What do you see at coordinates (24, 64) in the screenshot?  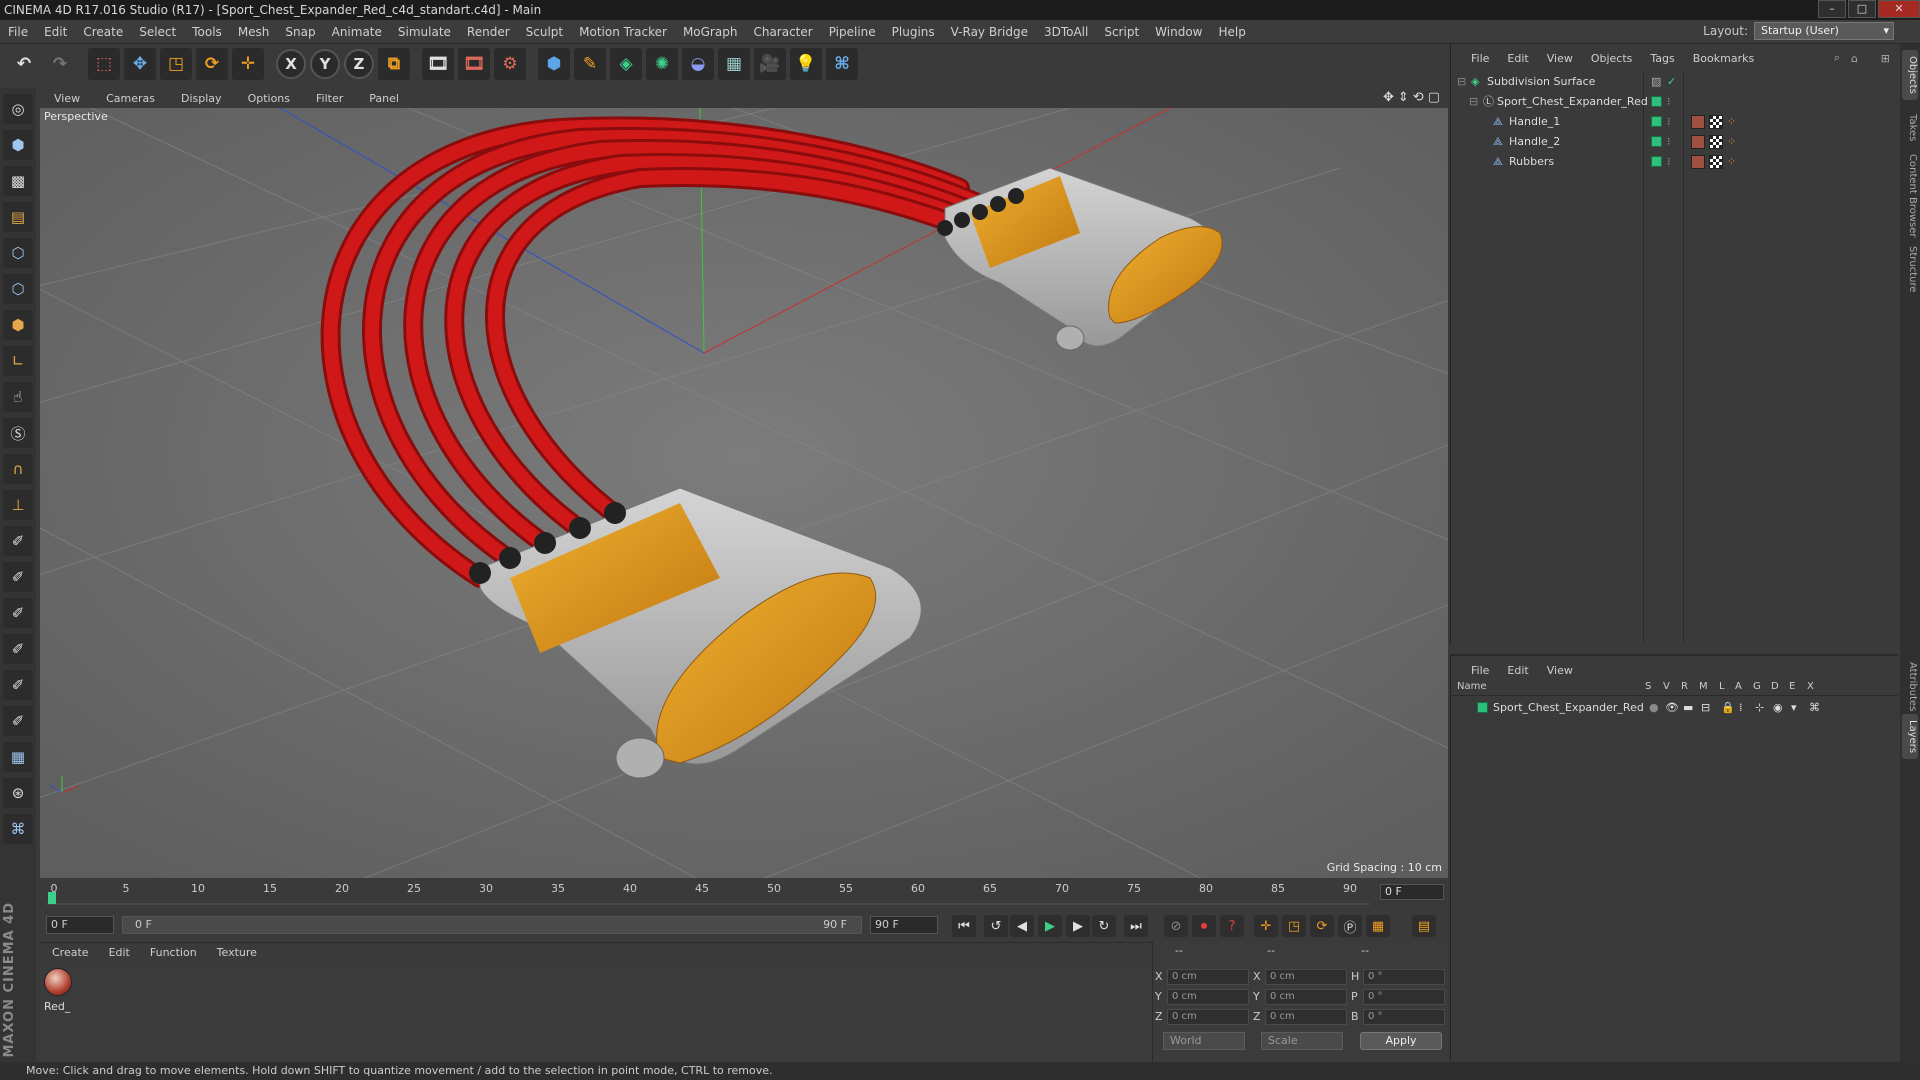 I see `undo-icon: ↶` at bounding box center [24, 64].